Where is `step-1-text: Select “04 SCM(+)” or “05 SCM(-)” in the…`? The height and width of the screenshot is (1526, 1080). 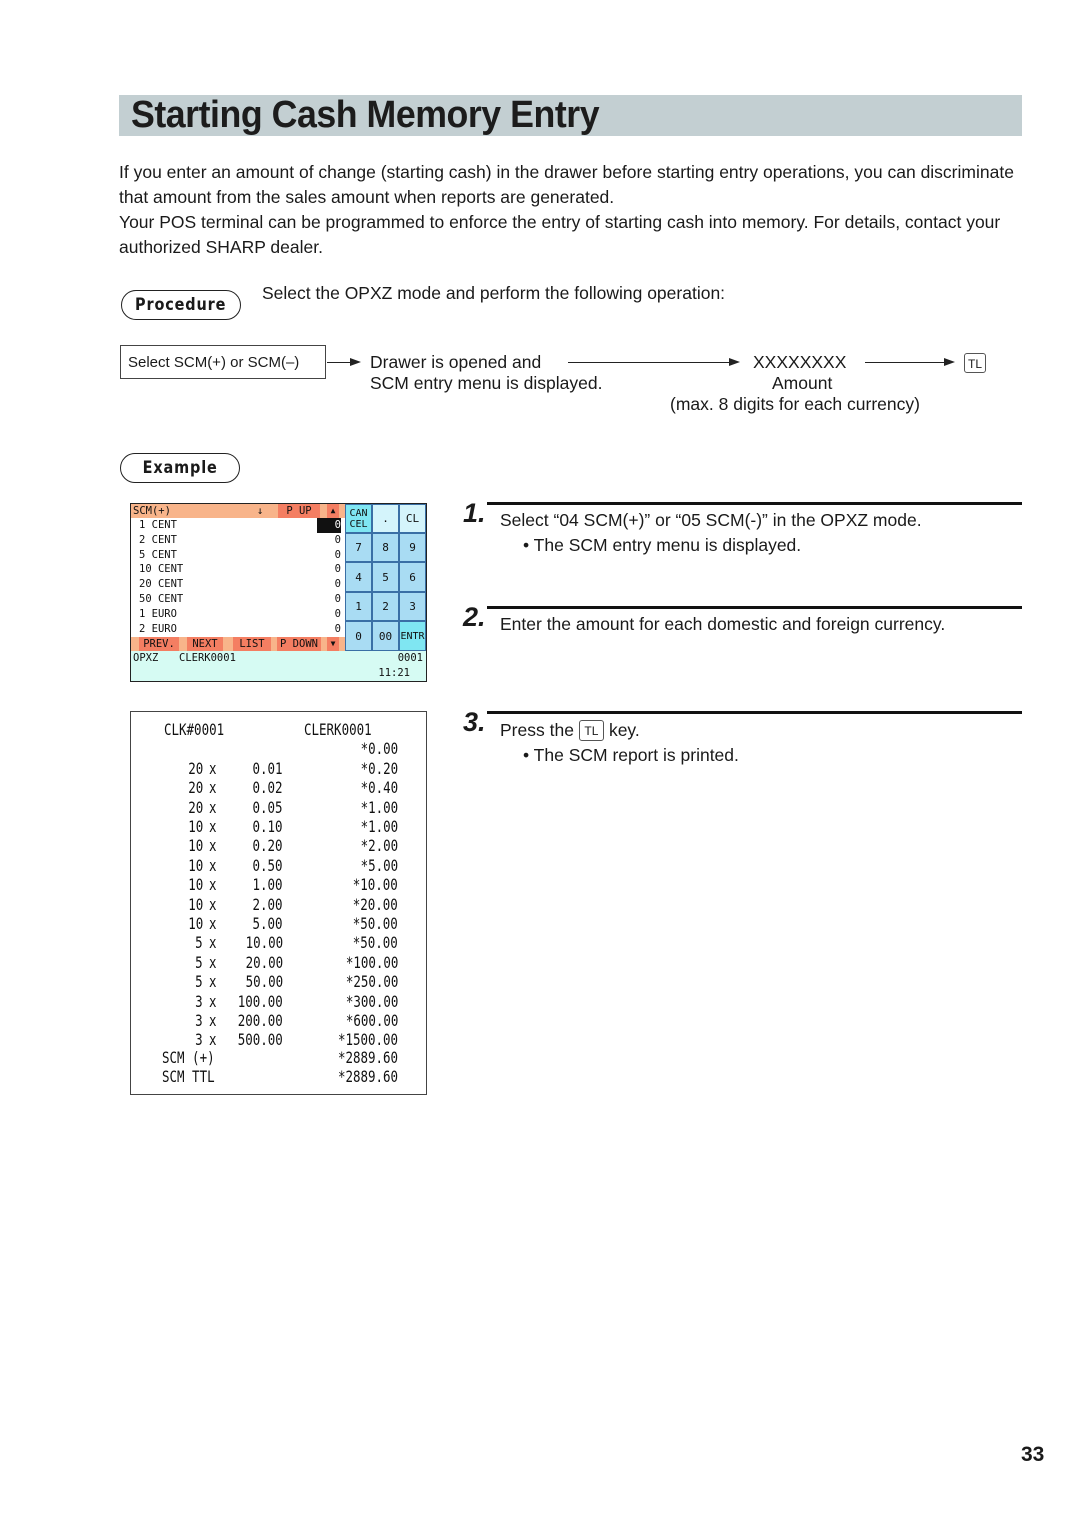 step-1-text: Select “04 SCM(+)” or “05 SCM(-)” in the… is located at coordinates (711, 520).